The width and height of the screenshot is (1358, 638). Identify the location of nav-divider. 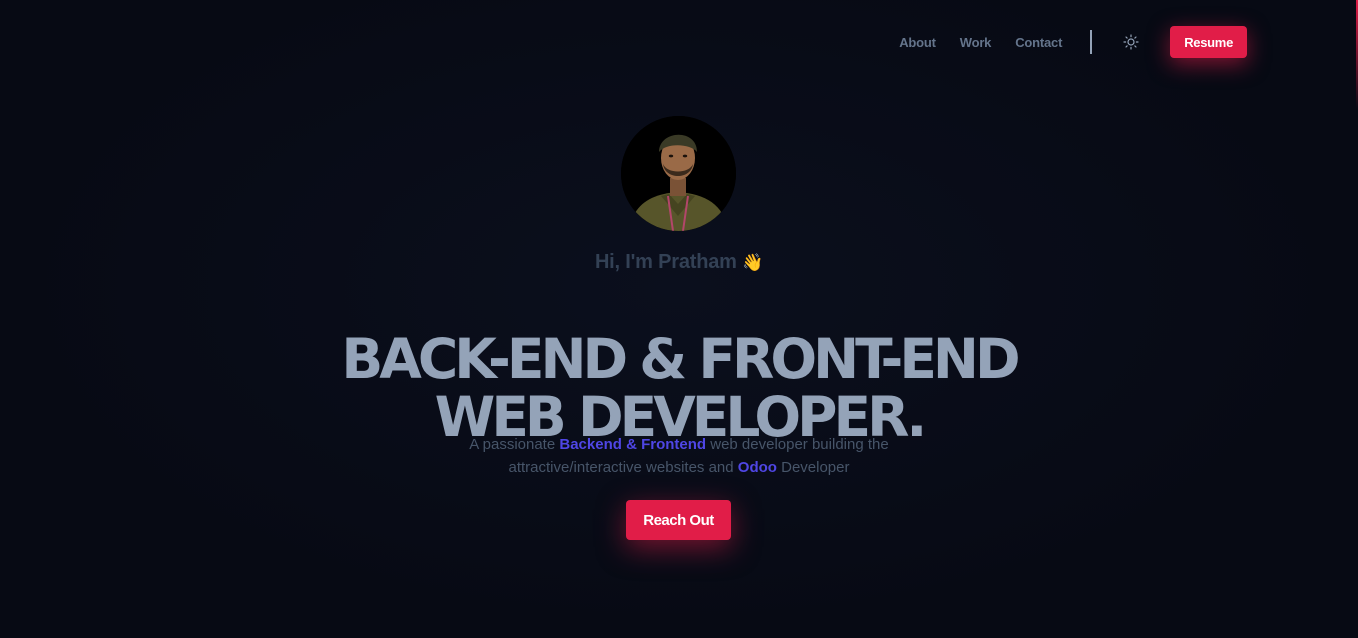
(1091, 42).